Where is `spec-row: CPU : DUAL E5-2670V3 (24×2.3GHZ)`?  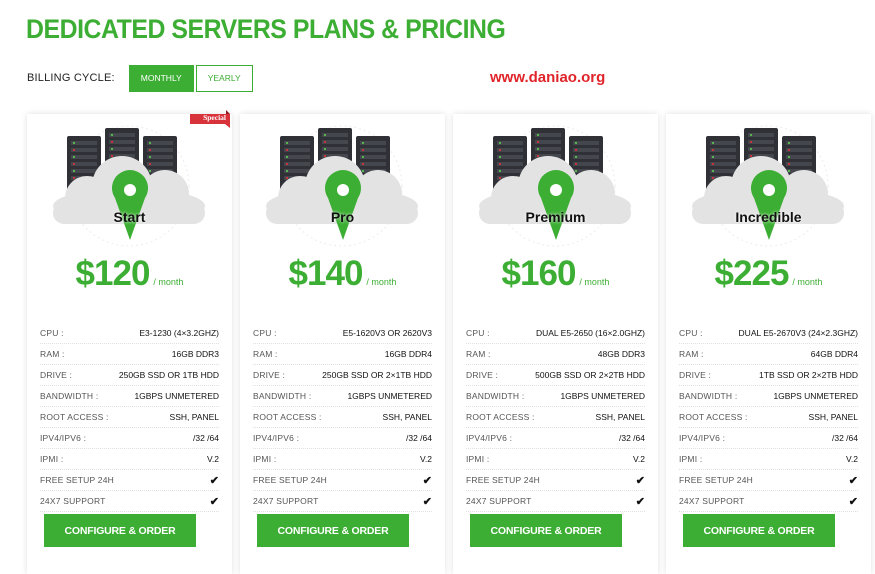
spec-row: CPU : DUAL E5-2670V3 (24×2.3GHZ) is located at coordinates (768, 333).